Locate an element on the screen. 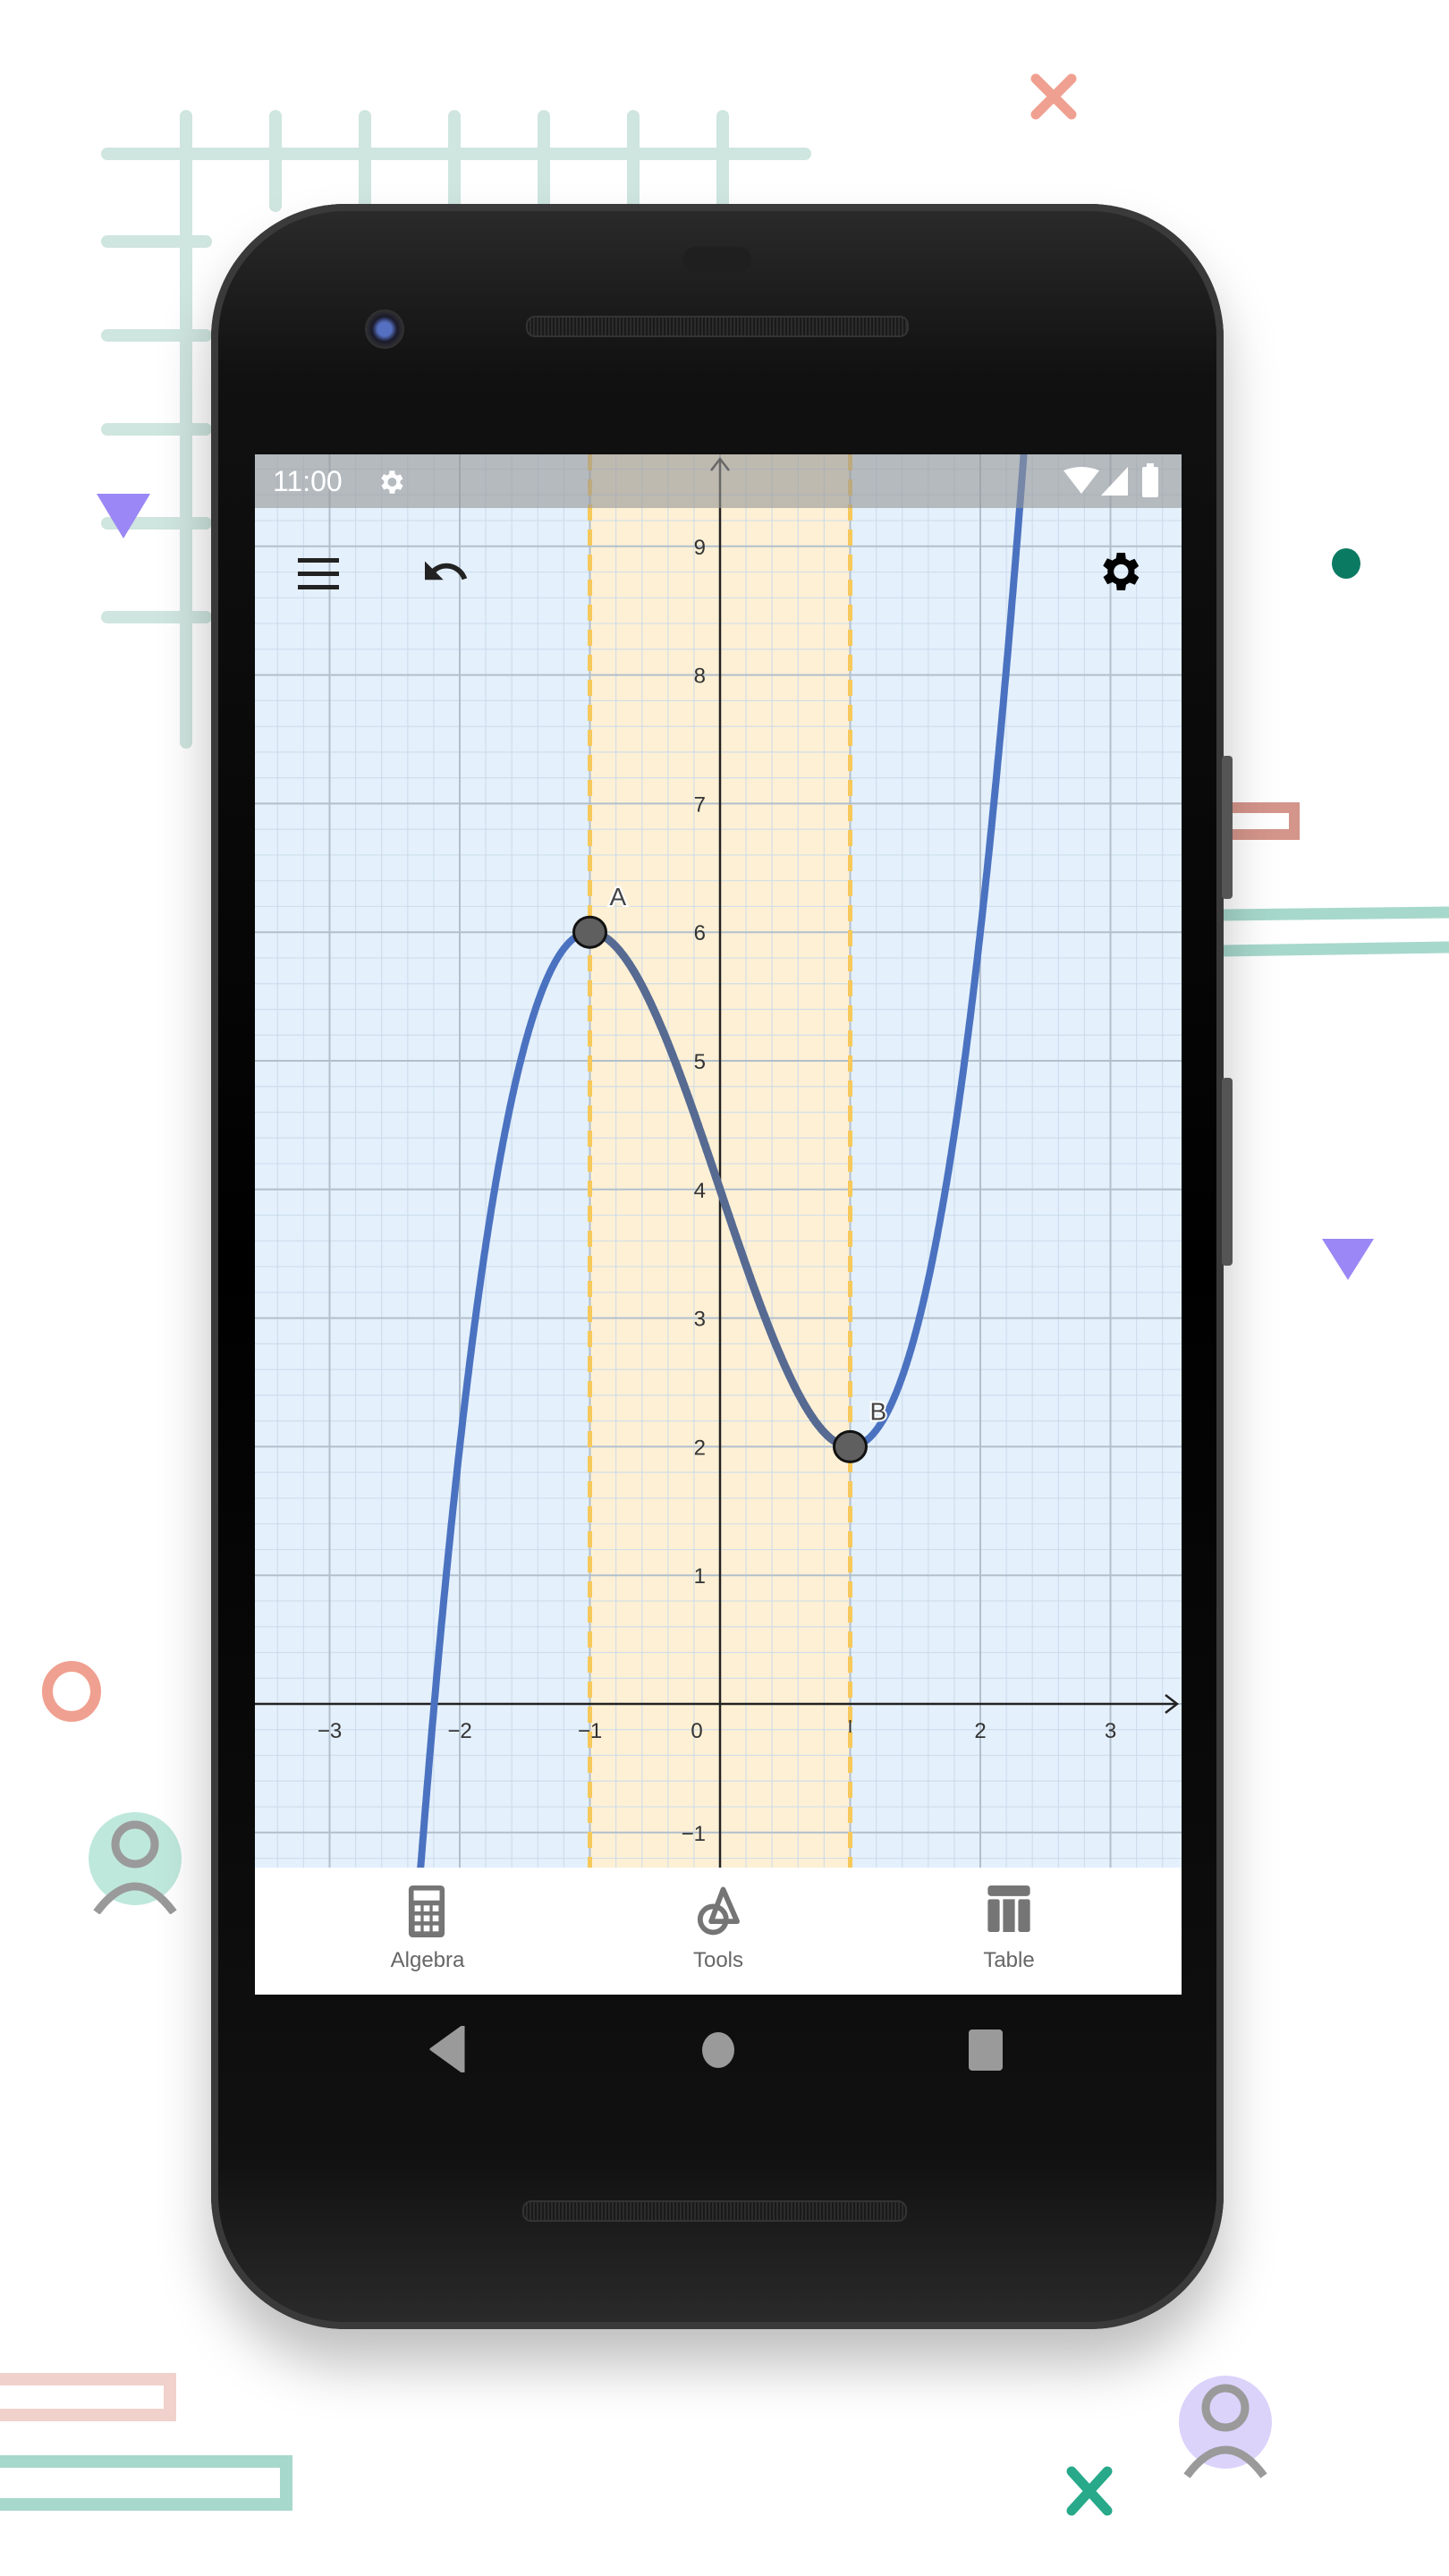  bottom-tab-bar: Algebra Tools Table is located at coordinates (718, 1931).